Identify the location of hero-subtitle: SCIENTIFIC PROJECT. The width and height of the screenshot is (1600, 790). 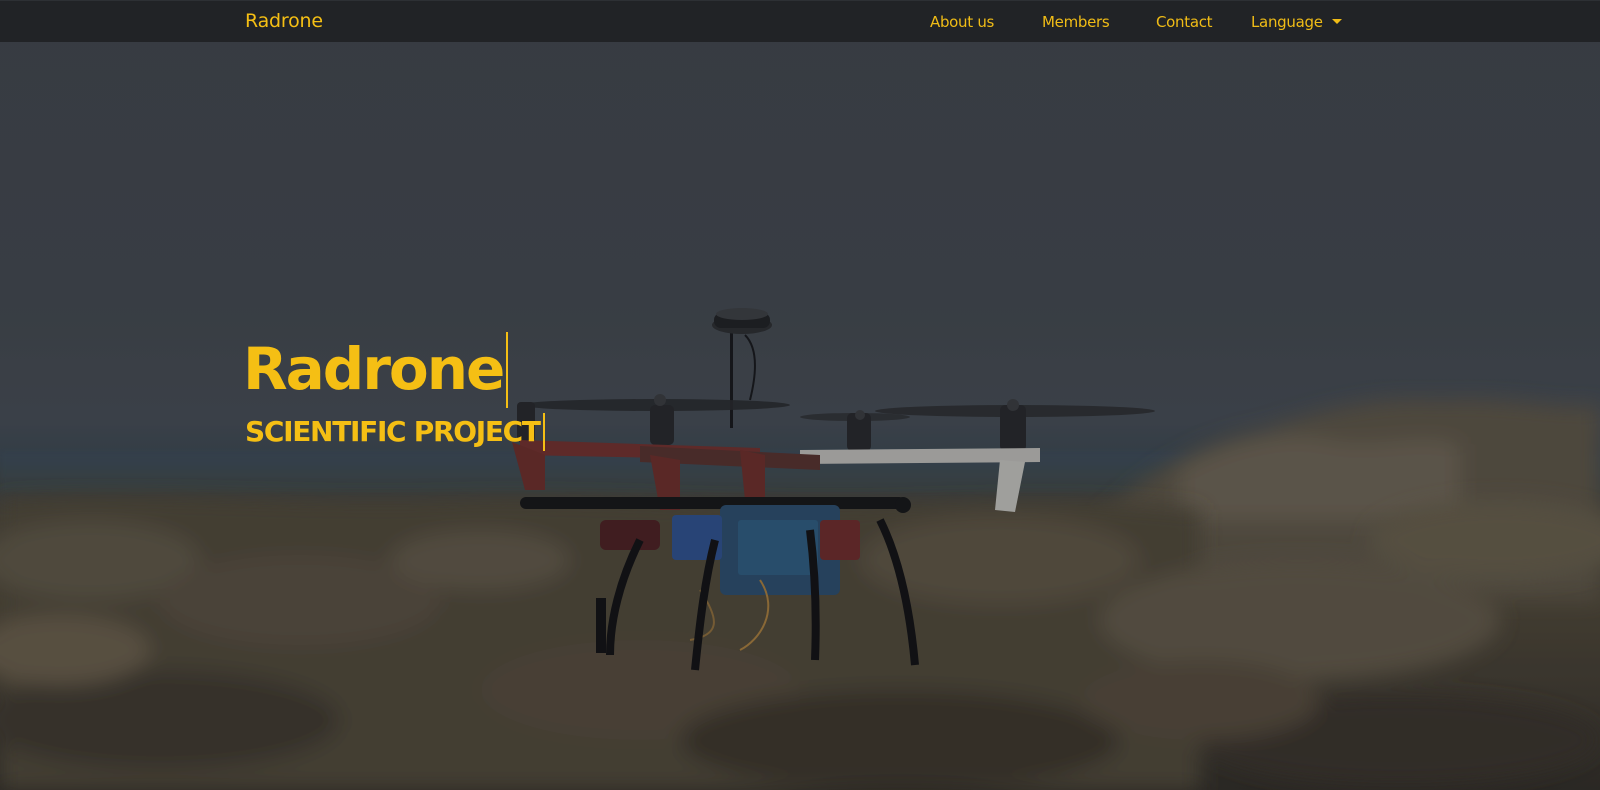
(395, 432).